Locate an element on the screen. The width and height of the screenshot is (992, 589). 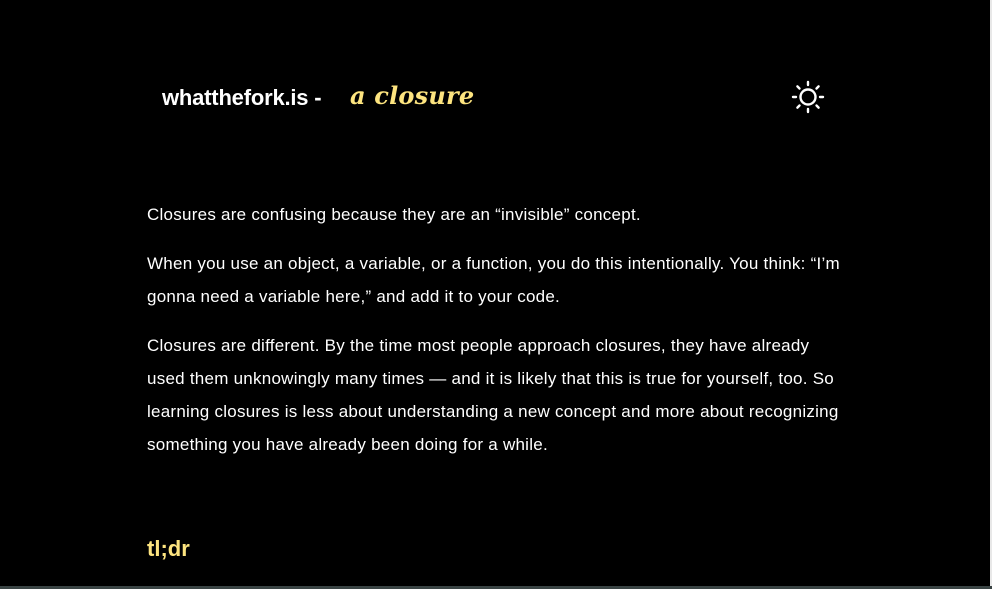
site-header: whatthefork.is - a closure is located at coordinates (496, 97).